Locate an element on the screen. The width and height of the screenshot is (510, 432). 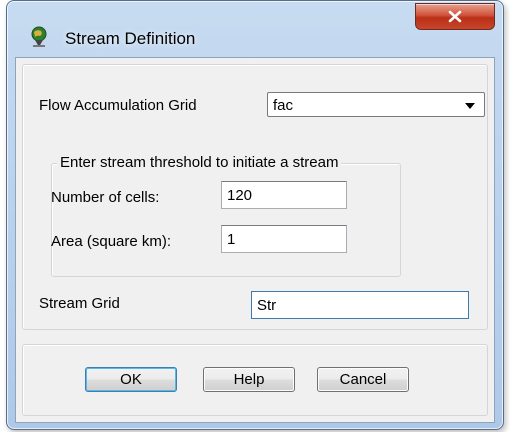
stream-grid-value: Str is located at coordinates (267, 305).